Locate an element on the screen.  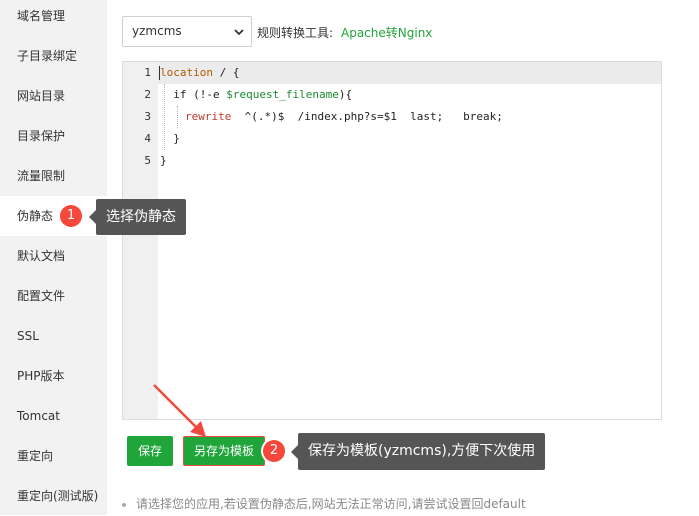
code-text: / { is located at coordinates (226, 72).